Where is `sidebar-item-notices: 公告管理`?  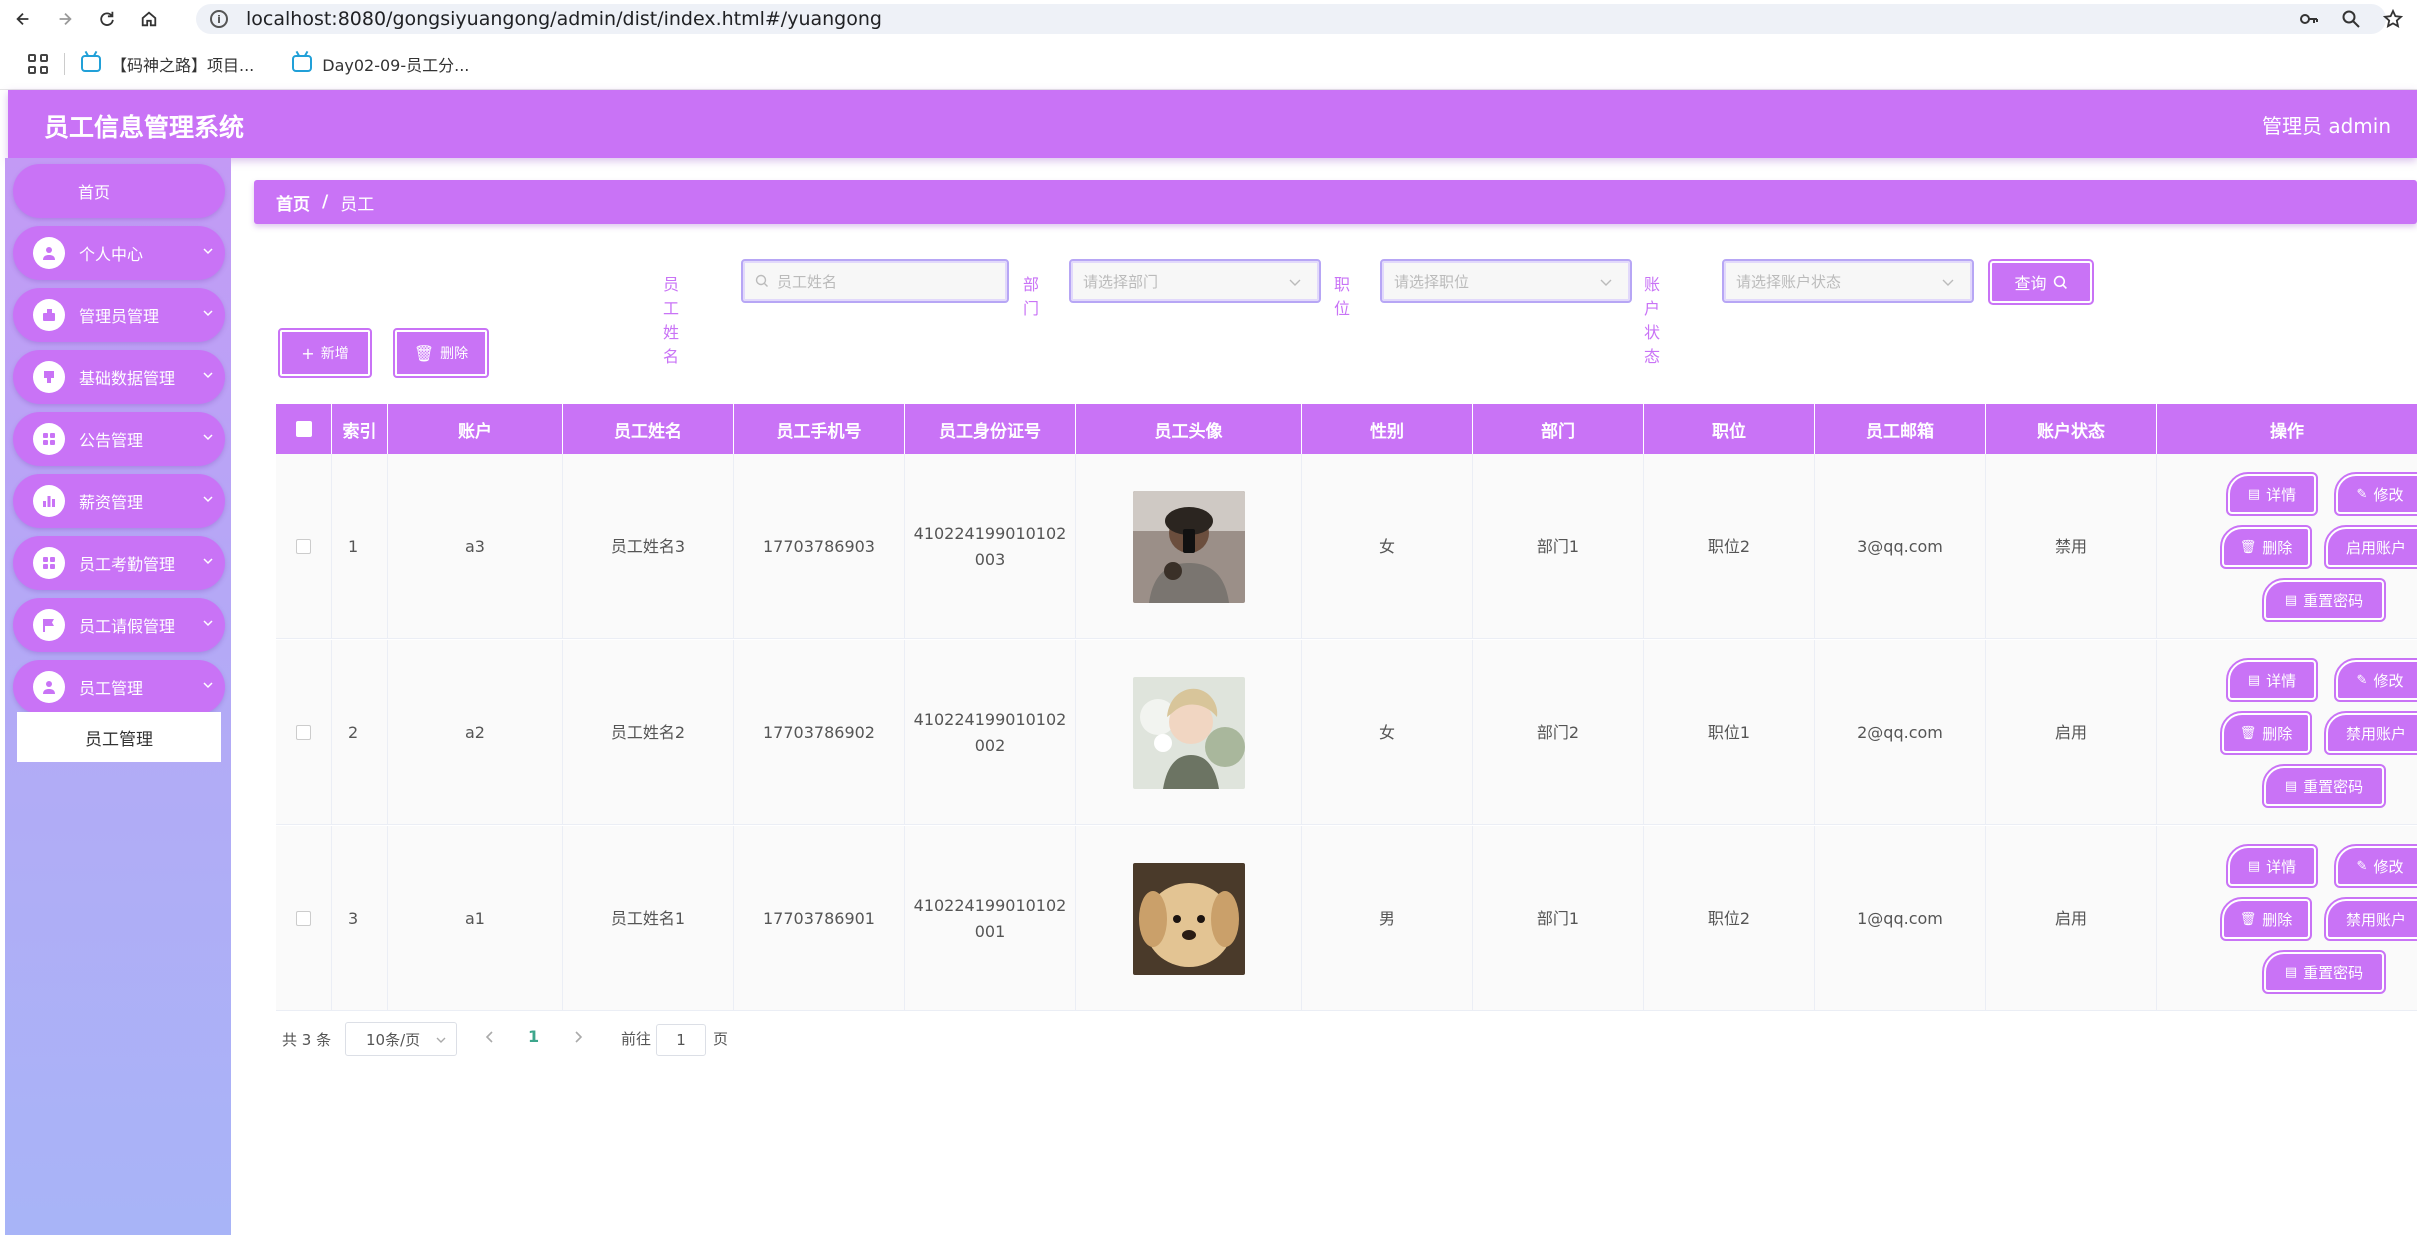
sidebar-item-notices: 公告管理 is located at coordinates (119, 439).